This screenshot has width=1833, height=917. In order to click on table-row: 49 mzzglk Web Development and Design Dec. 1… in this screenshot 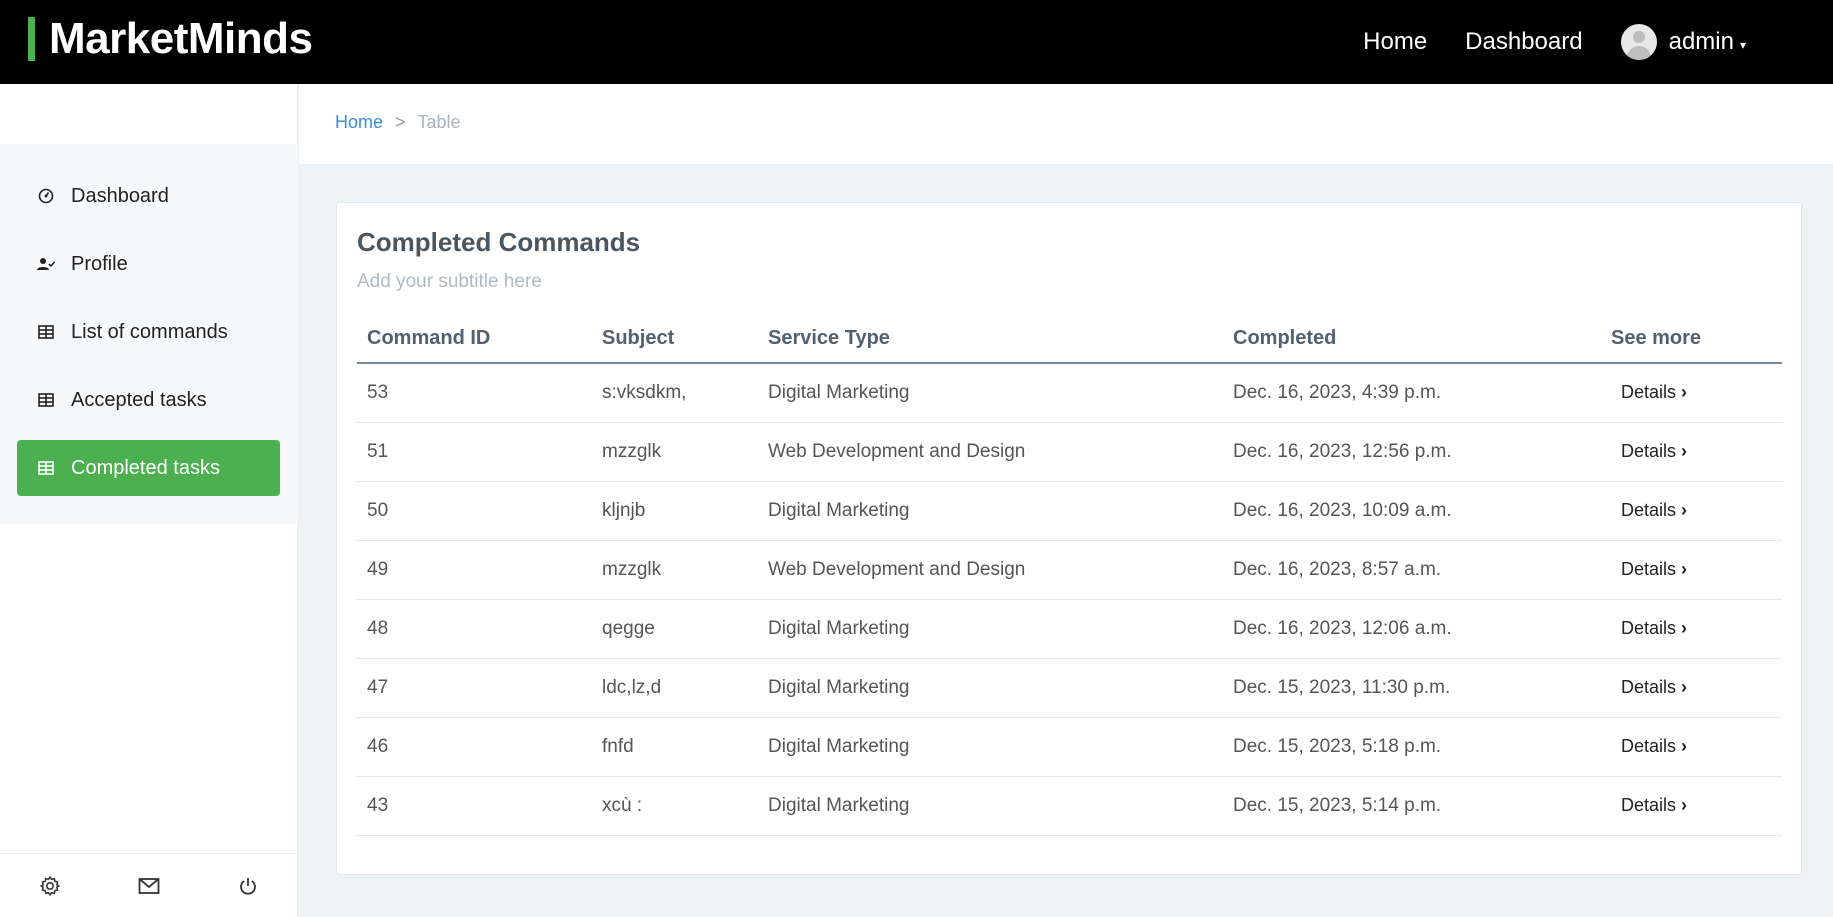, I will do `click(1069, 570)`.